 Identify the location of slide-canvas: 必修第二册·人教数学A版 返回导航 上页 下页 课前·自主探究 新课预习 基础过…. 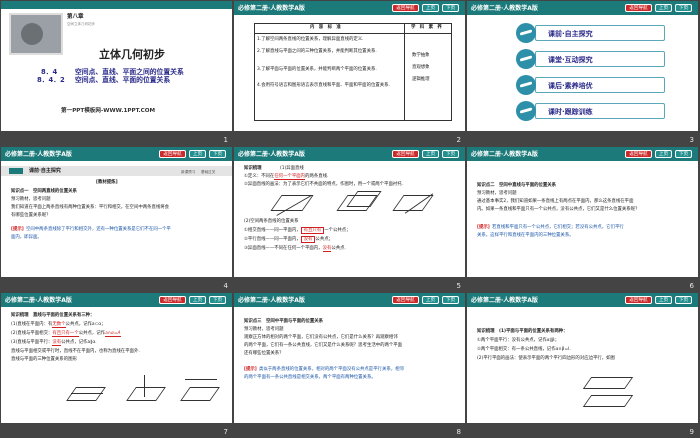
(116, 212).